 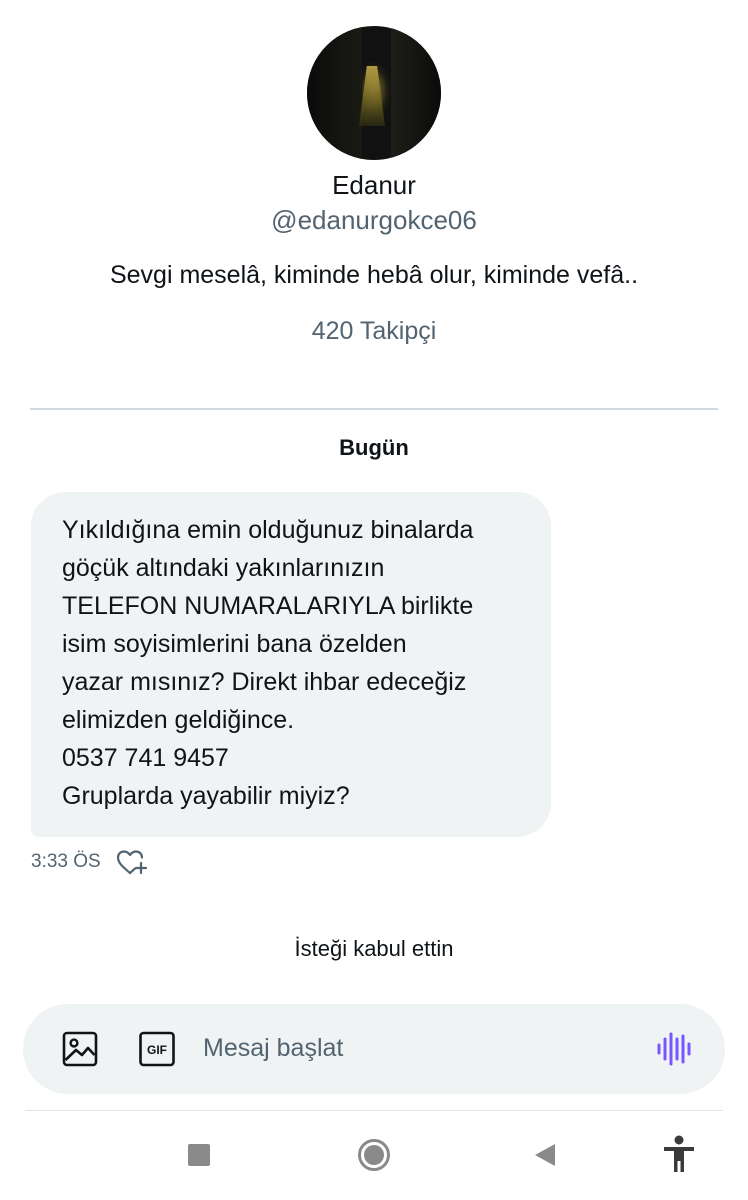 What do you see at coordinates (264, 682) in the screenshot?
I see `message-line: yazar mısınız? Direkt ihbar edeceğiz` at bounding box center [264, 682].